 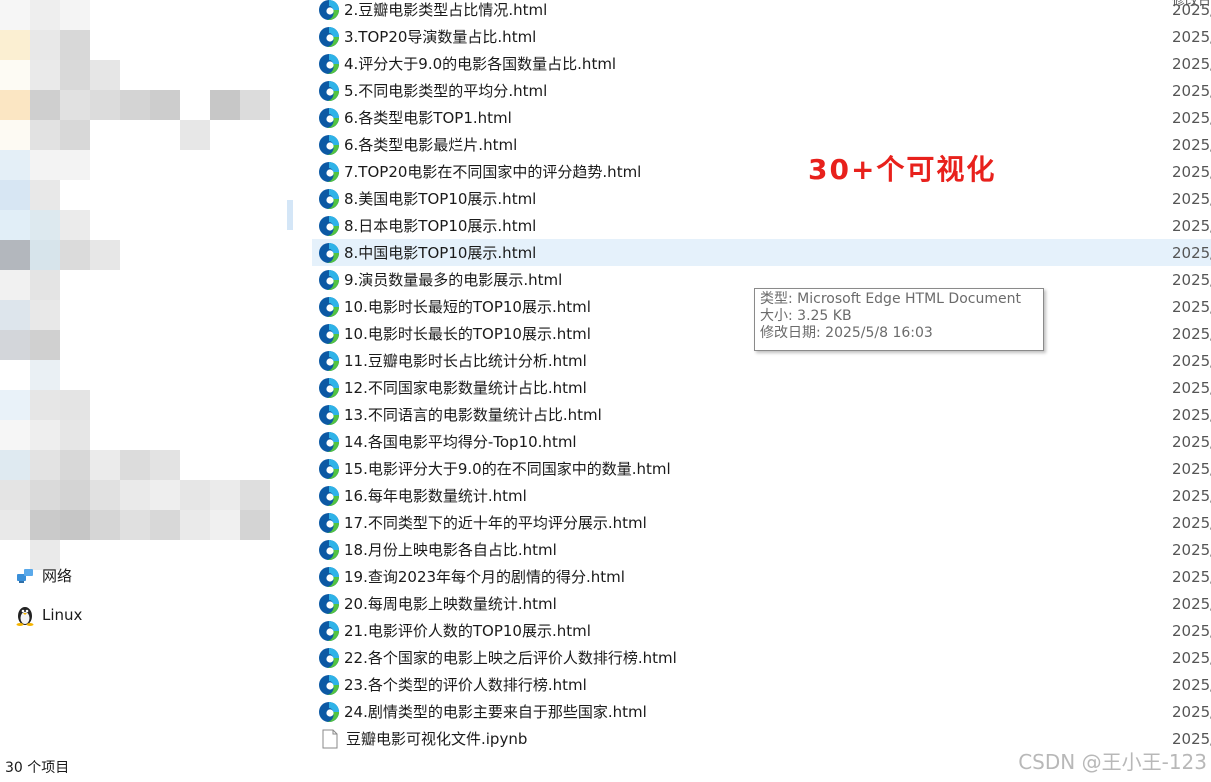 What do you see at coordinates (761, 117) in the screenshot?
I see `file-row: 6.各类型电影TOP1.html 2025/` at bounding box center [761, 117].